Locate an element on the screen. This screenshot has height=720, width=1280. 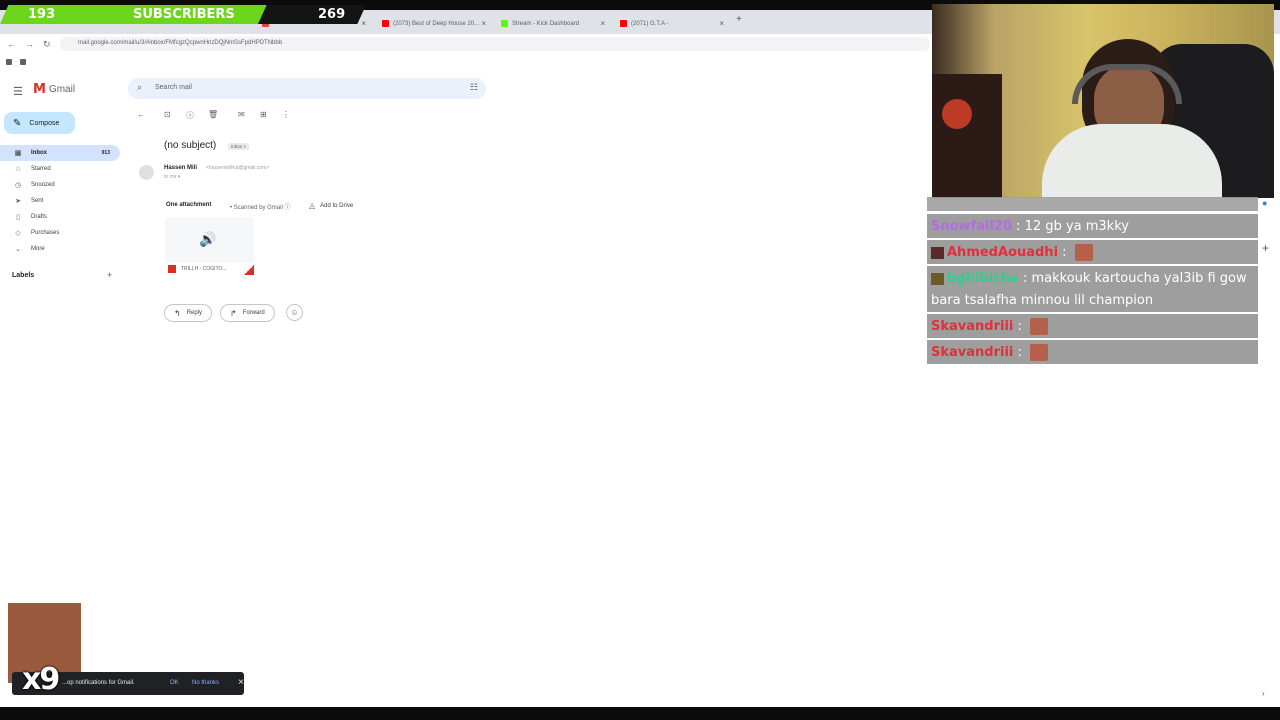
add-panel-icon: + is located at coordinates (1265, 248).